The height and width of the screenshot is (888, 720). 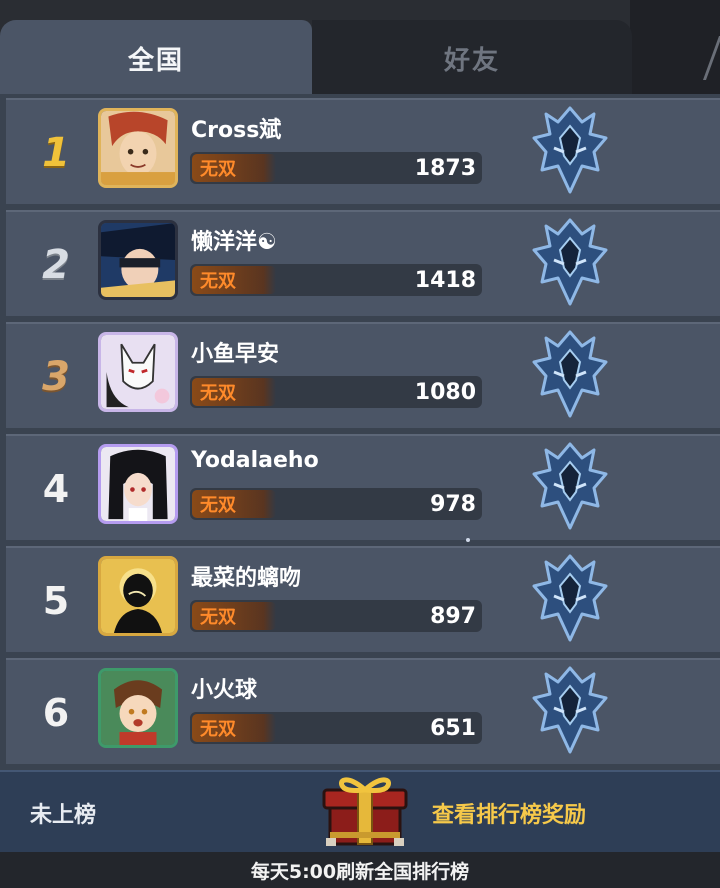 What do you see at coordinates (246, 578) in the screenshot?
I see `player-name: 最菜的螭吻` at bounding box center [246, 578].